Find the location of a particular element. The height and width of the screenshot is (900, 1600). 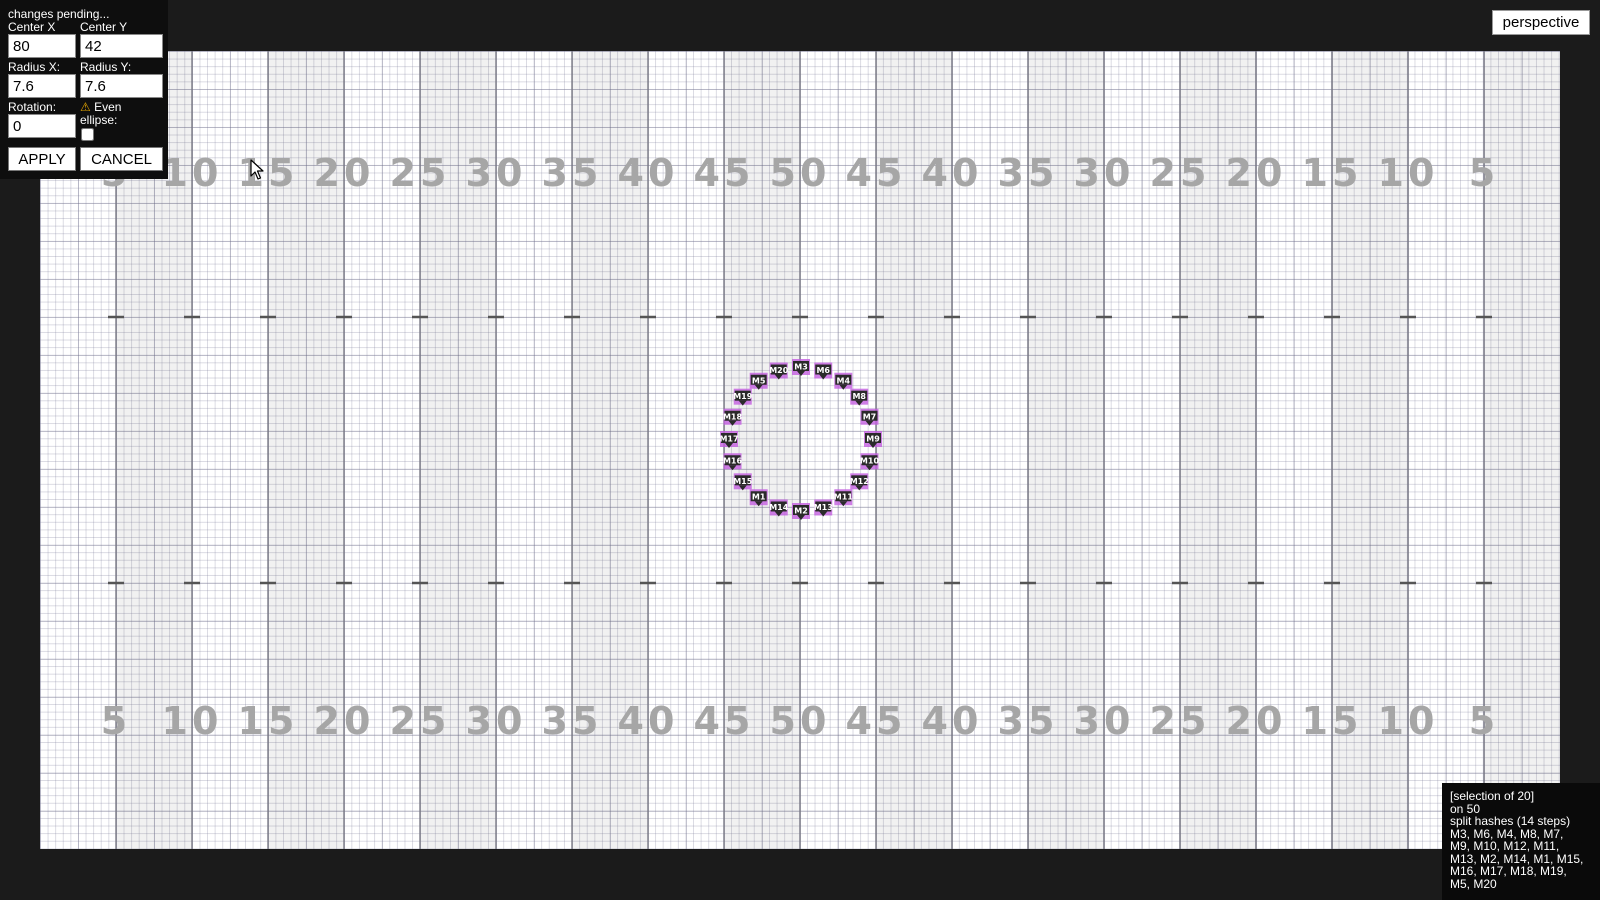

marcher-m19: M19 is located at coordinates (743, 397).